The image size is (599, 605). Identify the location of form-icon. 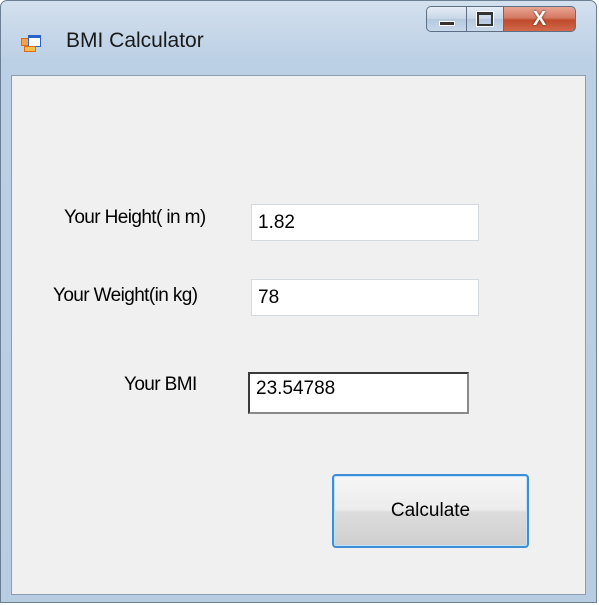
(31, 43).